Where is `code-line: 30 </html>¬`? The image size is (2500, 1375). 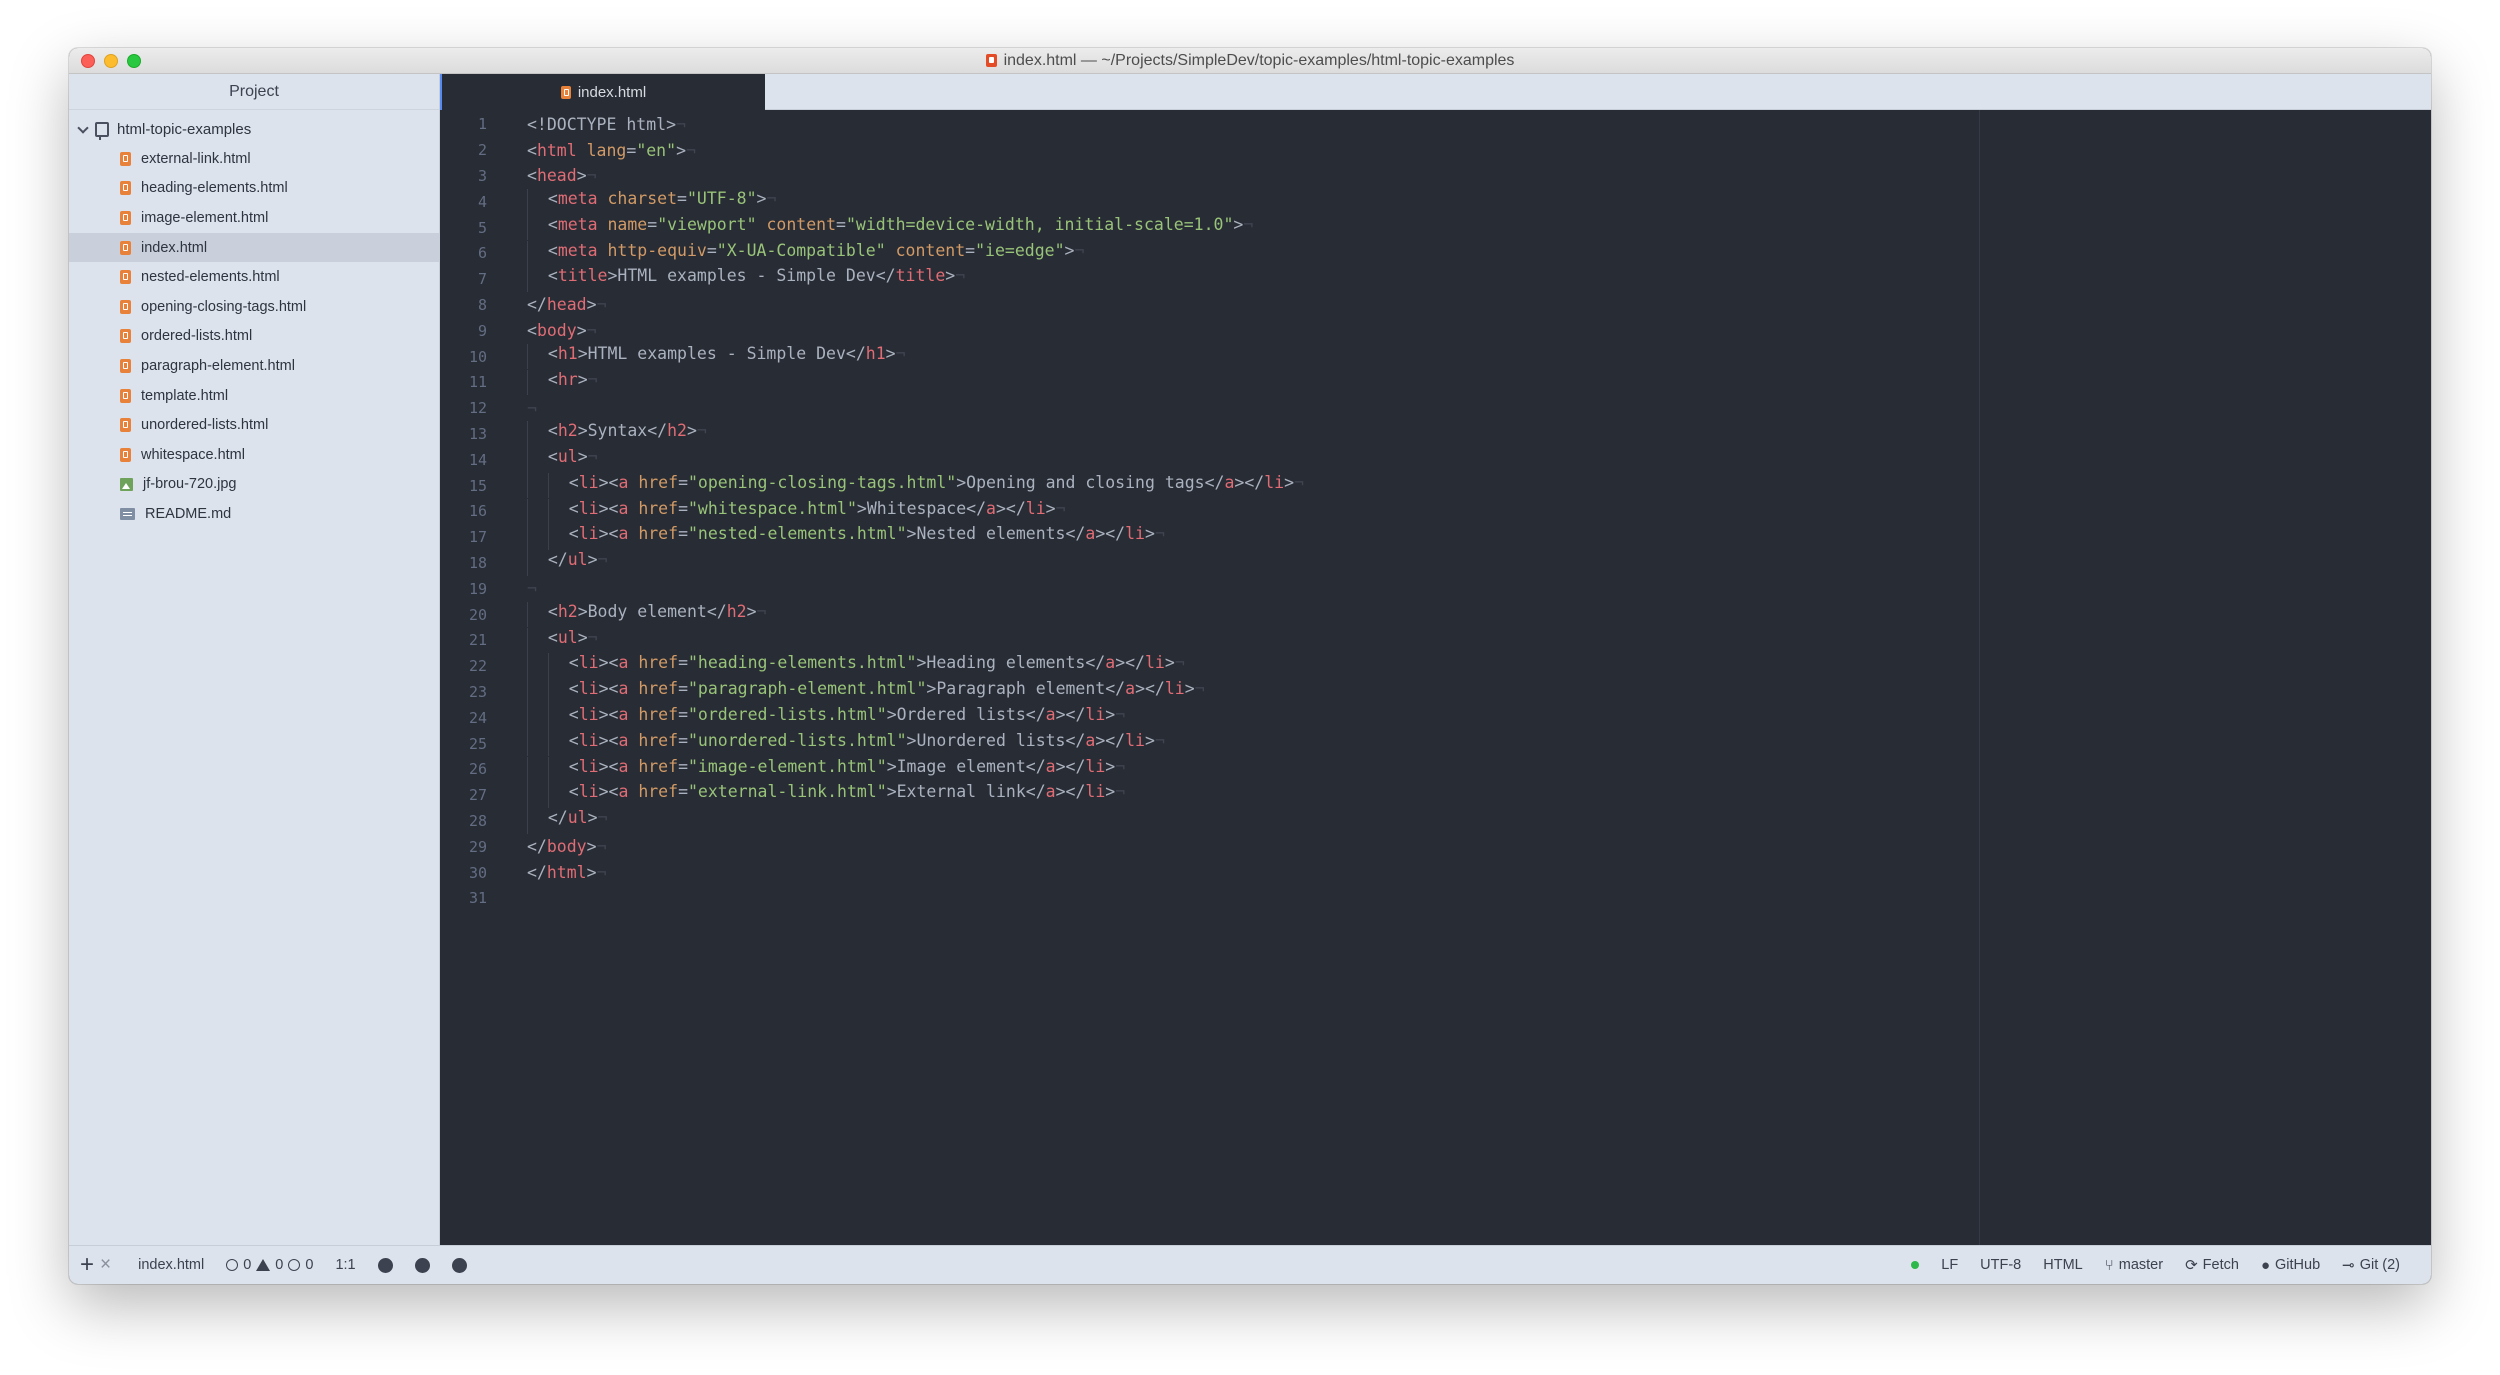 code-line: 30 </html>¬ is located at coordinates (1435, 873).